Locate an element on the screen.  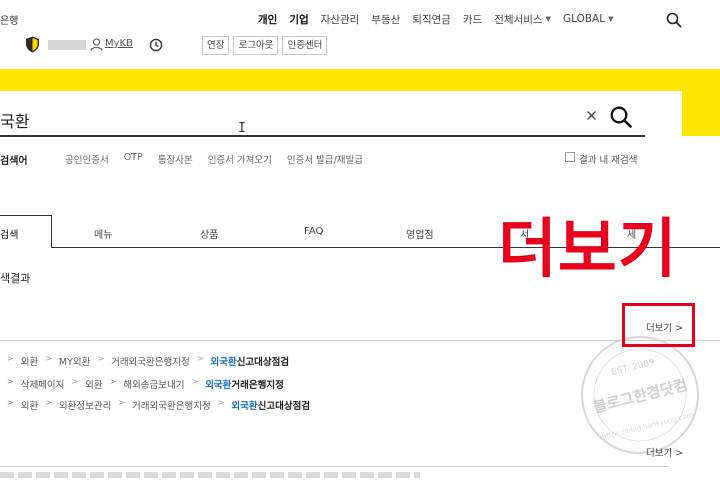
keyword-passbook: 통장사본 is located at coordinates (175, 159).